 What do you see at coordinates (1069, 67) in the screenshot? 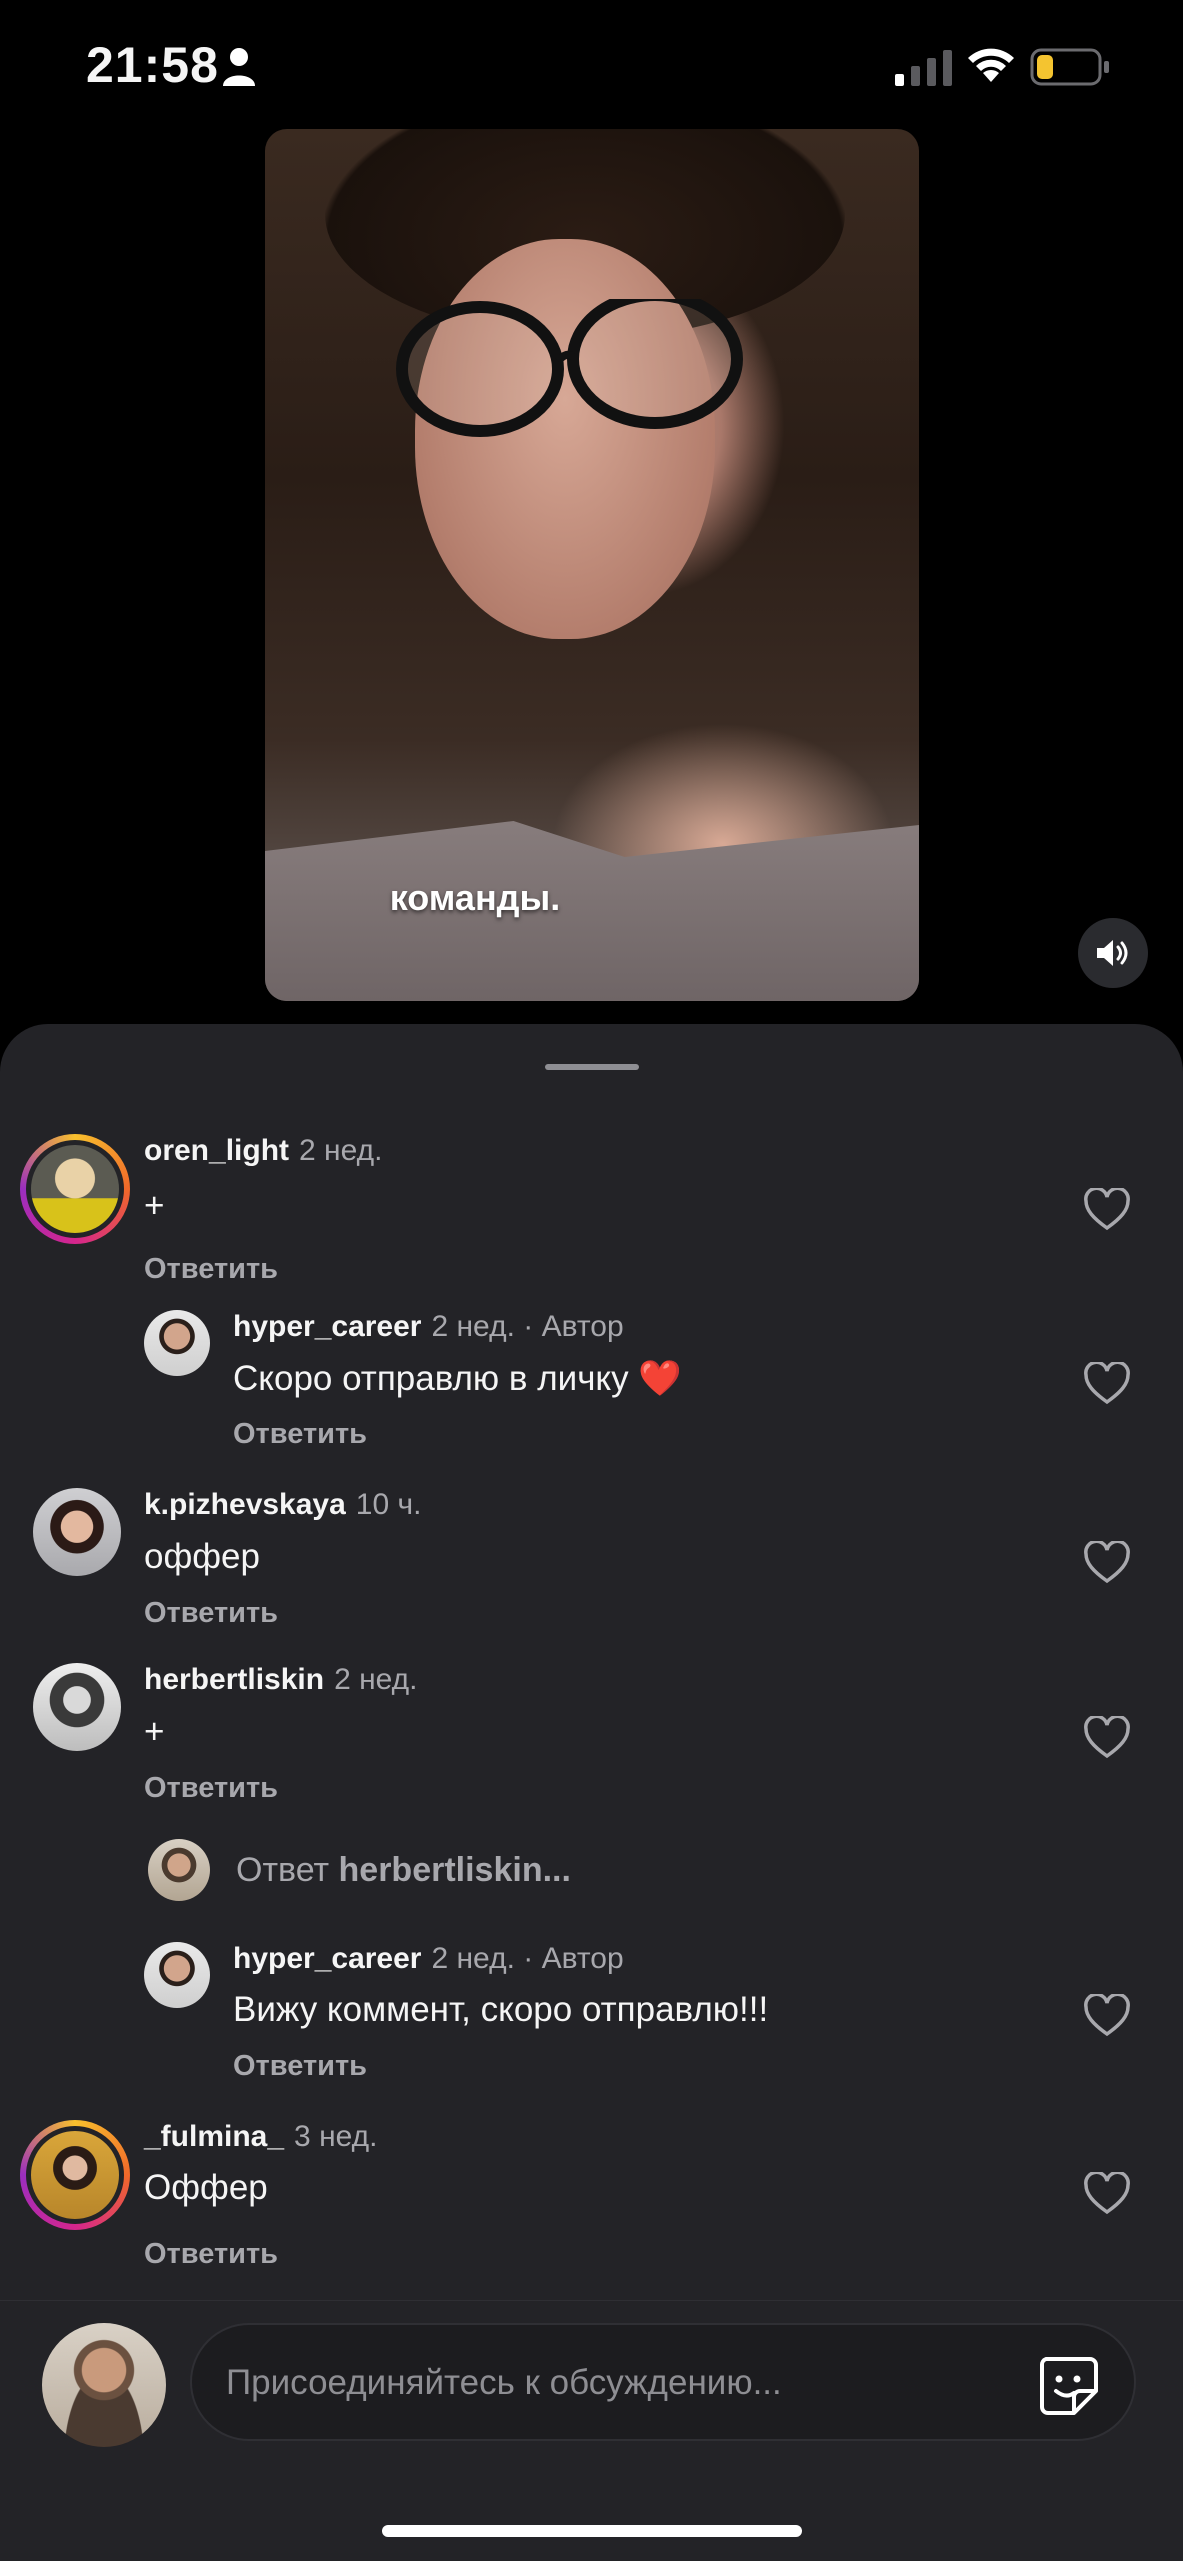
I see `battery-icon` at bounding box center [1069, 67].